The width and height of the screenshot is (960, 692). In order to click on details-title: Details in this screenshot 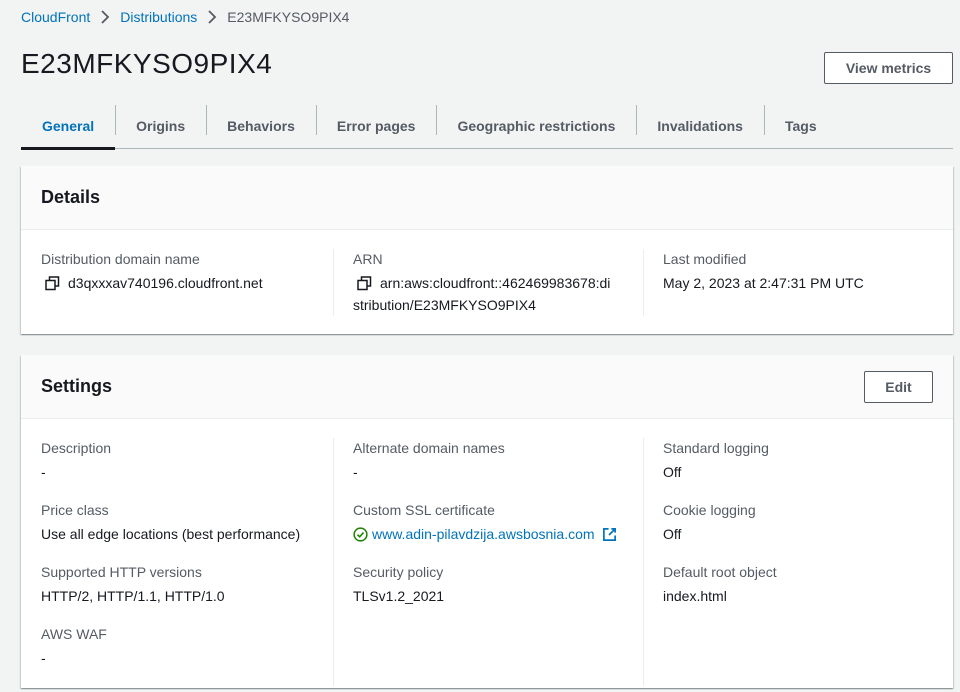, I will do `click(71, 197)`.